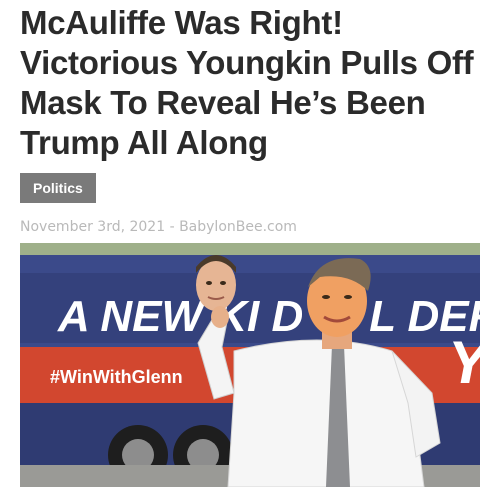 This screenshot has height=487, width=500. I want to click on bus-hashtag: #WinWithGlenn, so click(116, 377).